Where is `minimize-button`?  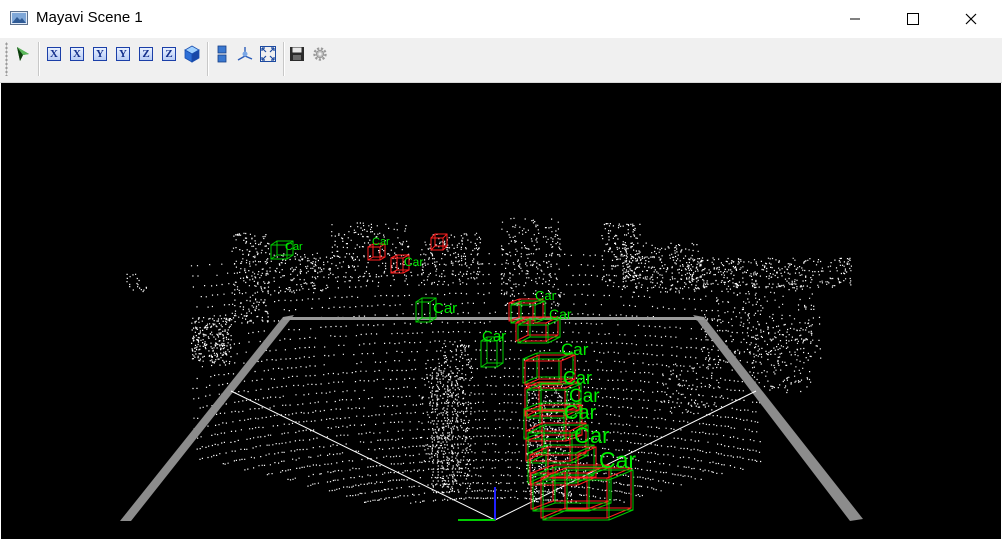
minimize-button is located at coordinates (855, 19).